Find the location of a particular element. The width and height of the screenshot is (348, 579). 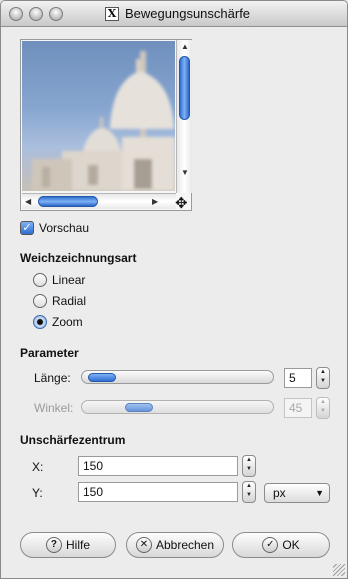

length-slider-thumb is located at coordinates (102, 377).